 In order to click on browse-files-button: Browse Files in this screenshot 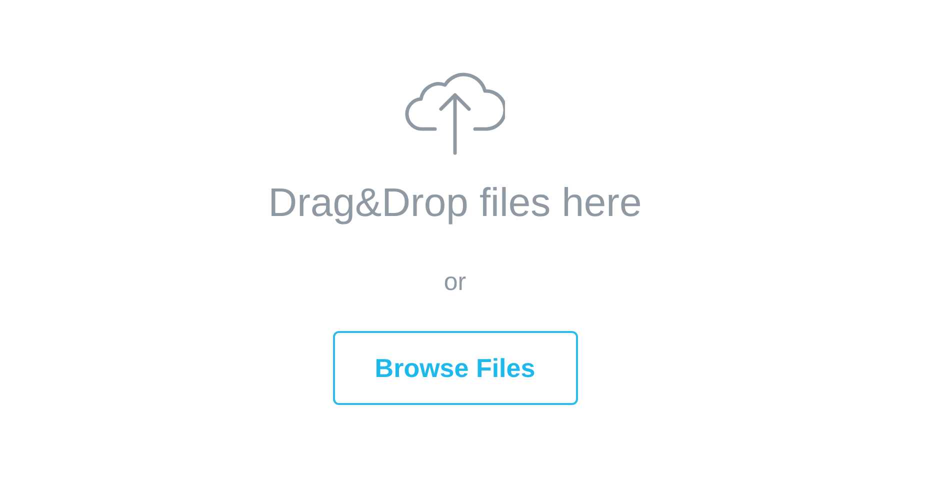, I will do `click(455, 368)`.